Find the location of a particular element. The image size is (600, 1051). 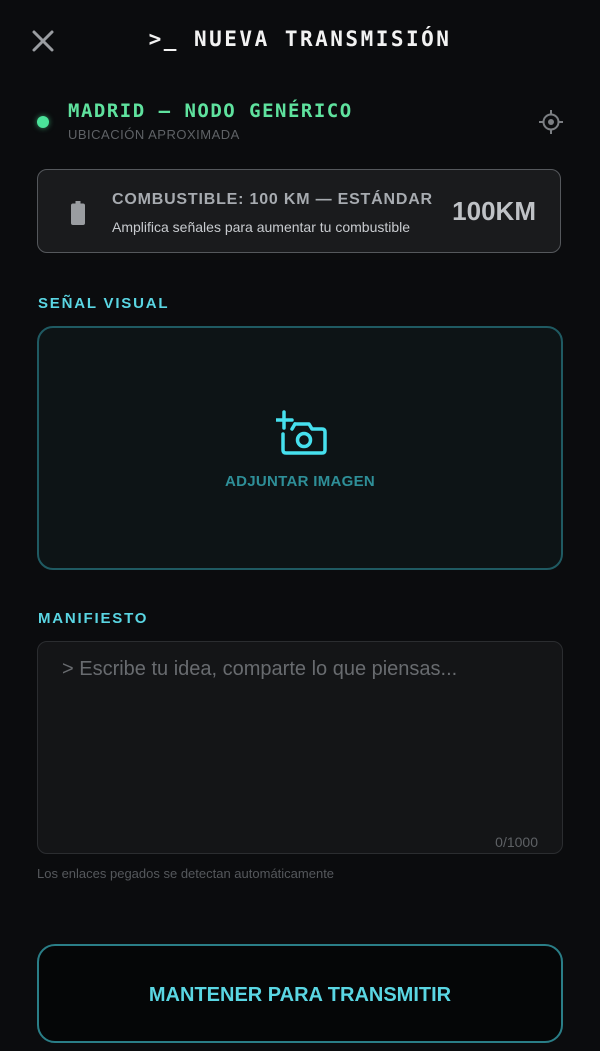

crosshair-icon is located at coordinates (551, 122).